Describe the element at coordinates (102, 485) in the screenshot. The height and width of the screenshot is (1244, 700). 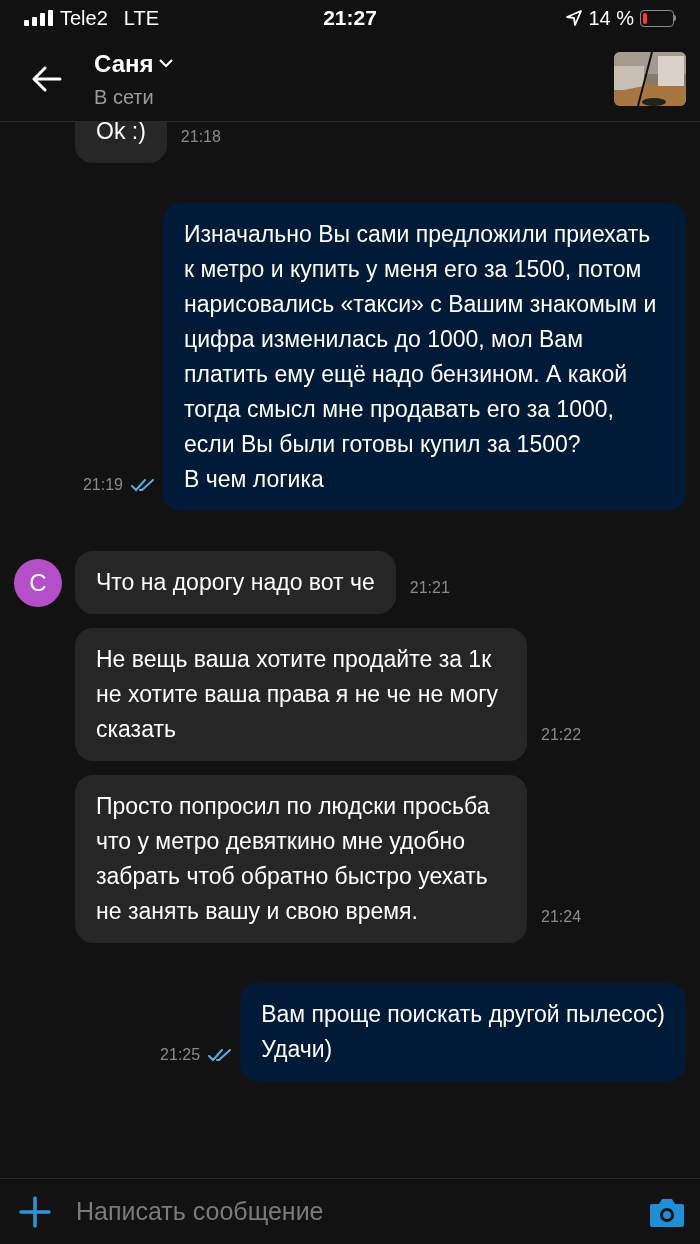
I see `message-time: 21:19` at that location.